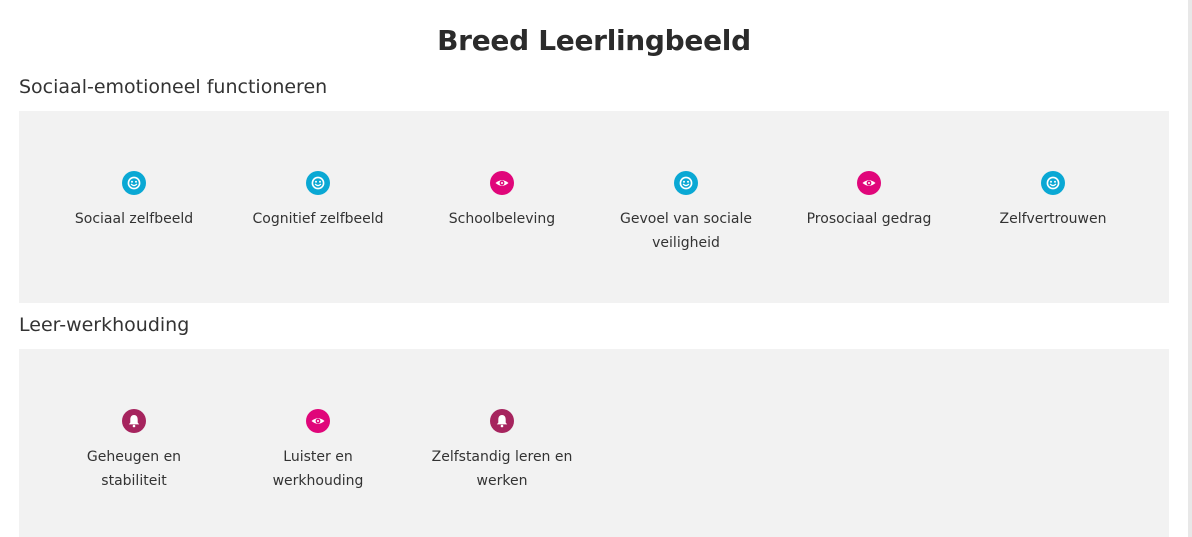 The width and height of the screenshot is (1192, 537). What do you see at coordinates (1053, 201) in the screenshot?
I see `tile-zelfvertrouwen: Zelfvertrouwen` at bounding box center [1053, 201].